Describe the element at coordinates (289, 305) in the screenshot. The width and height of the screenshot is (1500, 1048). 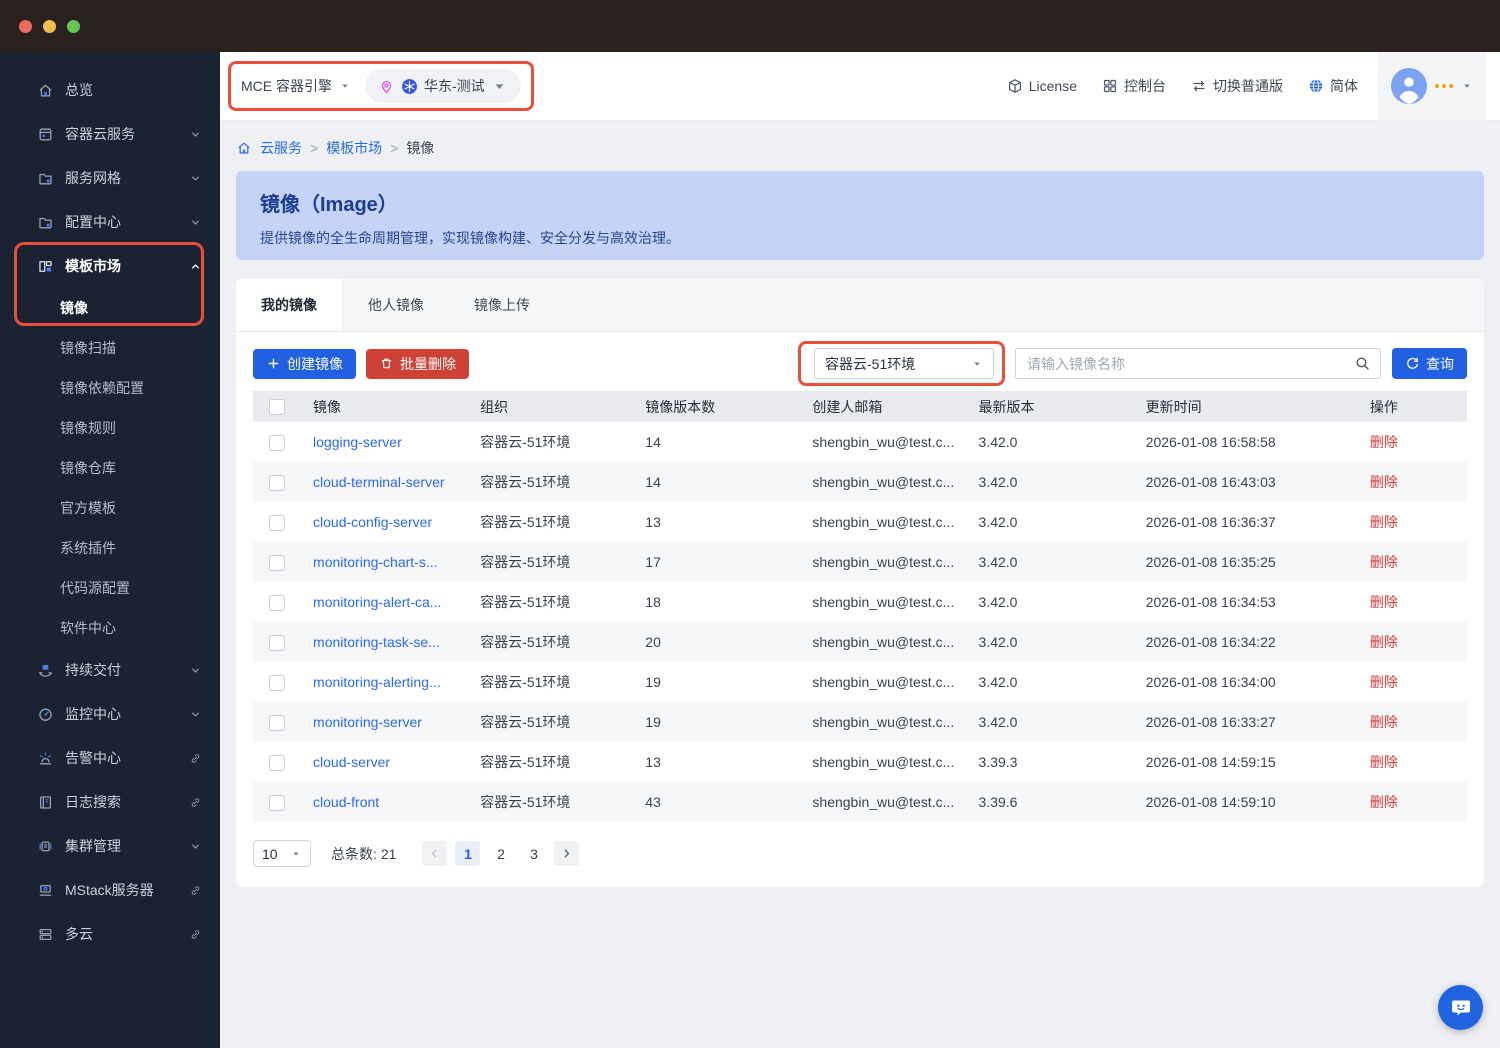
I see `tab-item: 我的镜像` at that location.